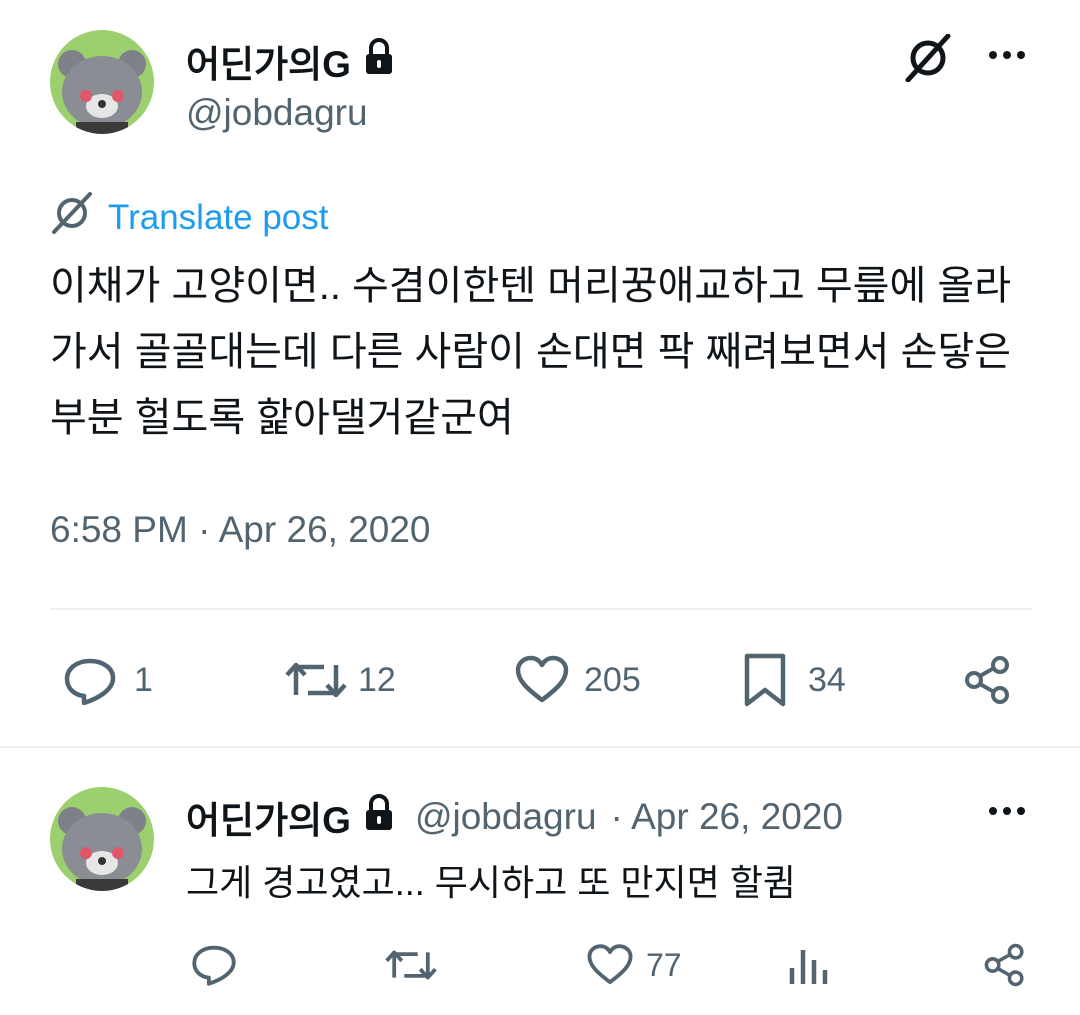 The height and width of the screenshot is (1015, 1080). I want to click on repost-button, so click(411, 967).